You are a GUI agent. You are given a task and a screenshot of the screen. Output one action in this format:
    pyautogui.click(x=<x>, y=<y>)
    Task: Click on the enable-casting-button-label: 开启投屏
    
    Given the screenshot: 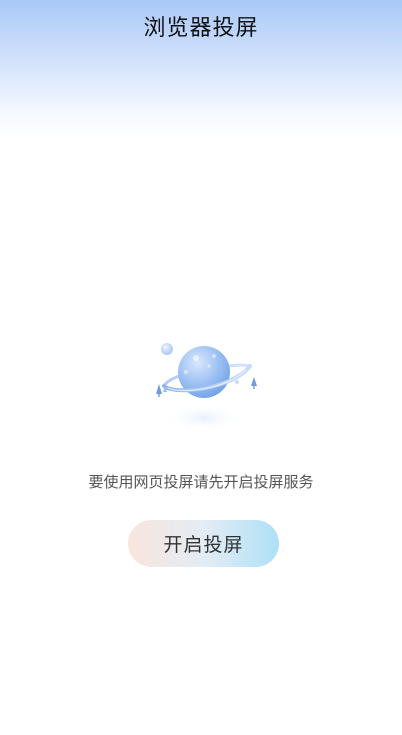 What is the action you would take?
    pyautogui.click(x=203, y=545)
    